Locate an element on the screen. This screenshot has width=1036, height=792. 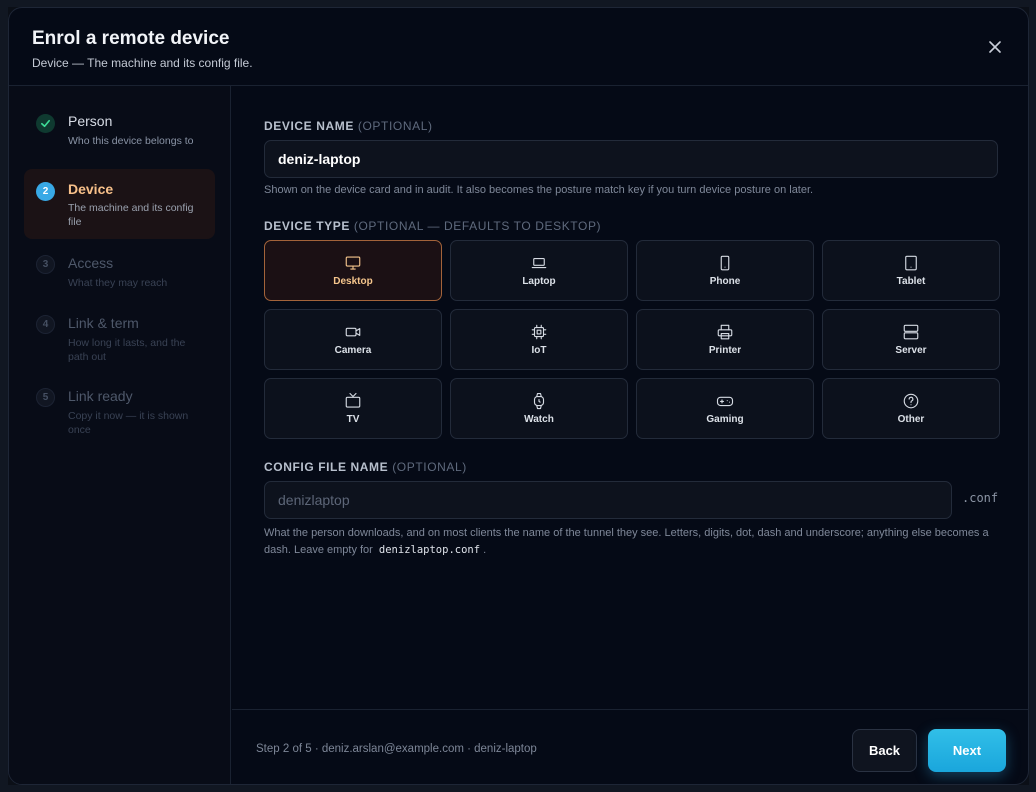
device-name-label: DEVICE NAME (OPTIONAL) is located at coordinates (348, 126).